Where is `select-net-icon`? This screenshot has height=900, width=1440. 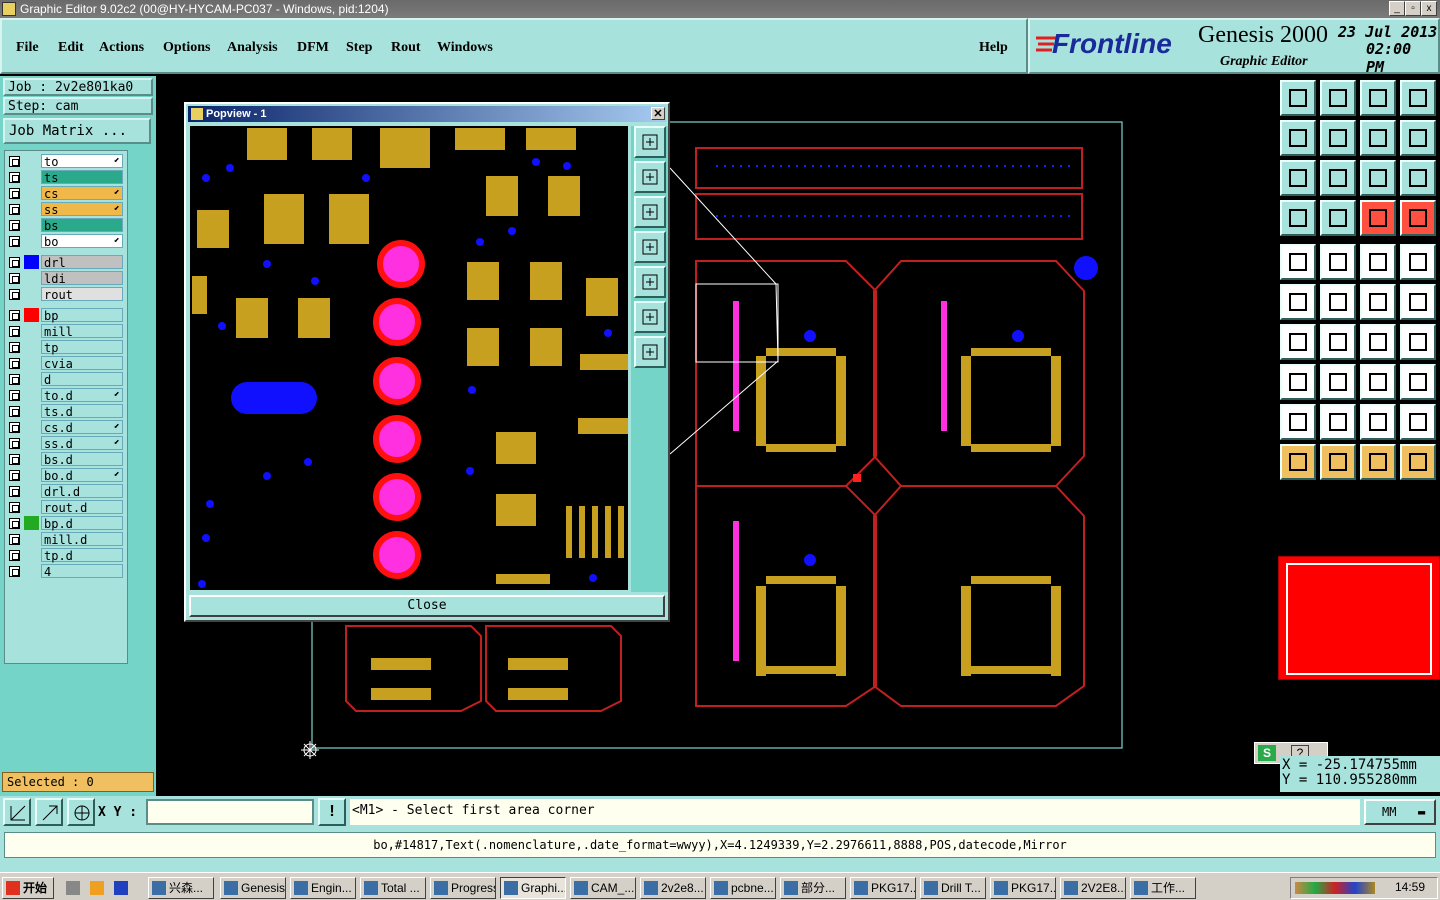
select-net-icon is located at coordinates (1418, 462).